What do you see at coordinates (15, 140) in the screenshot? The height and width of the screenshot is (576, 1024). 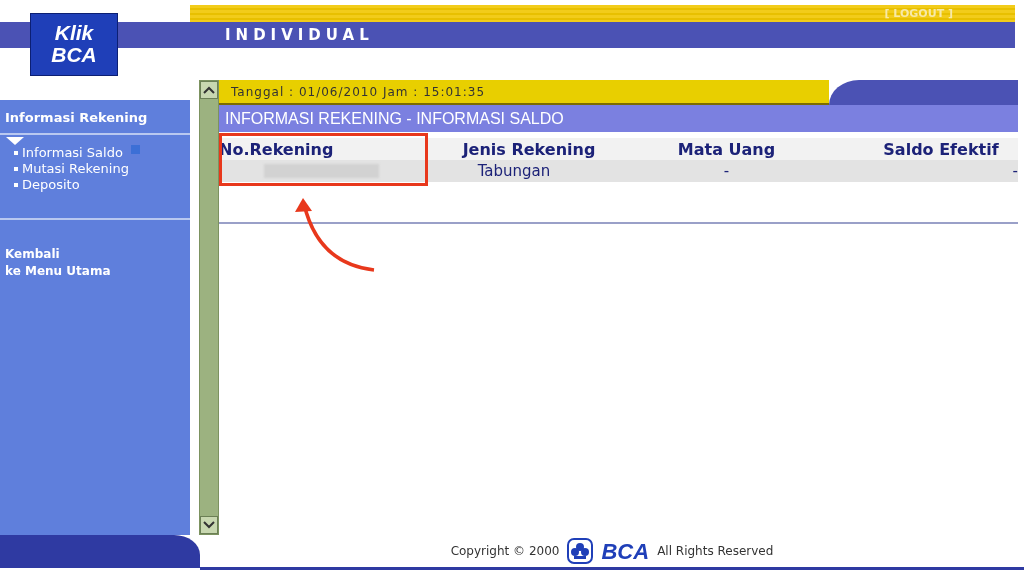 I see `expanded-icon` at bounding box center [15, 140].